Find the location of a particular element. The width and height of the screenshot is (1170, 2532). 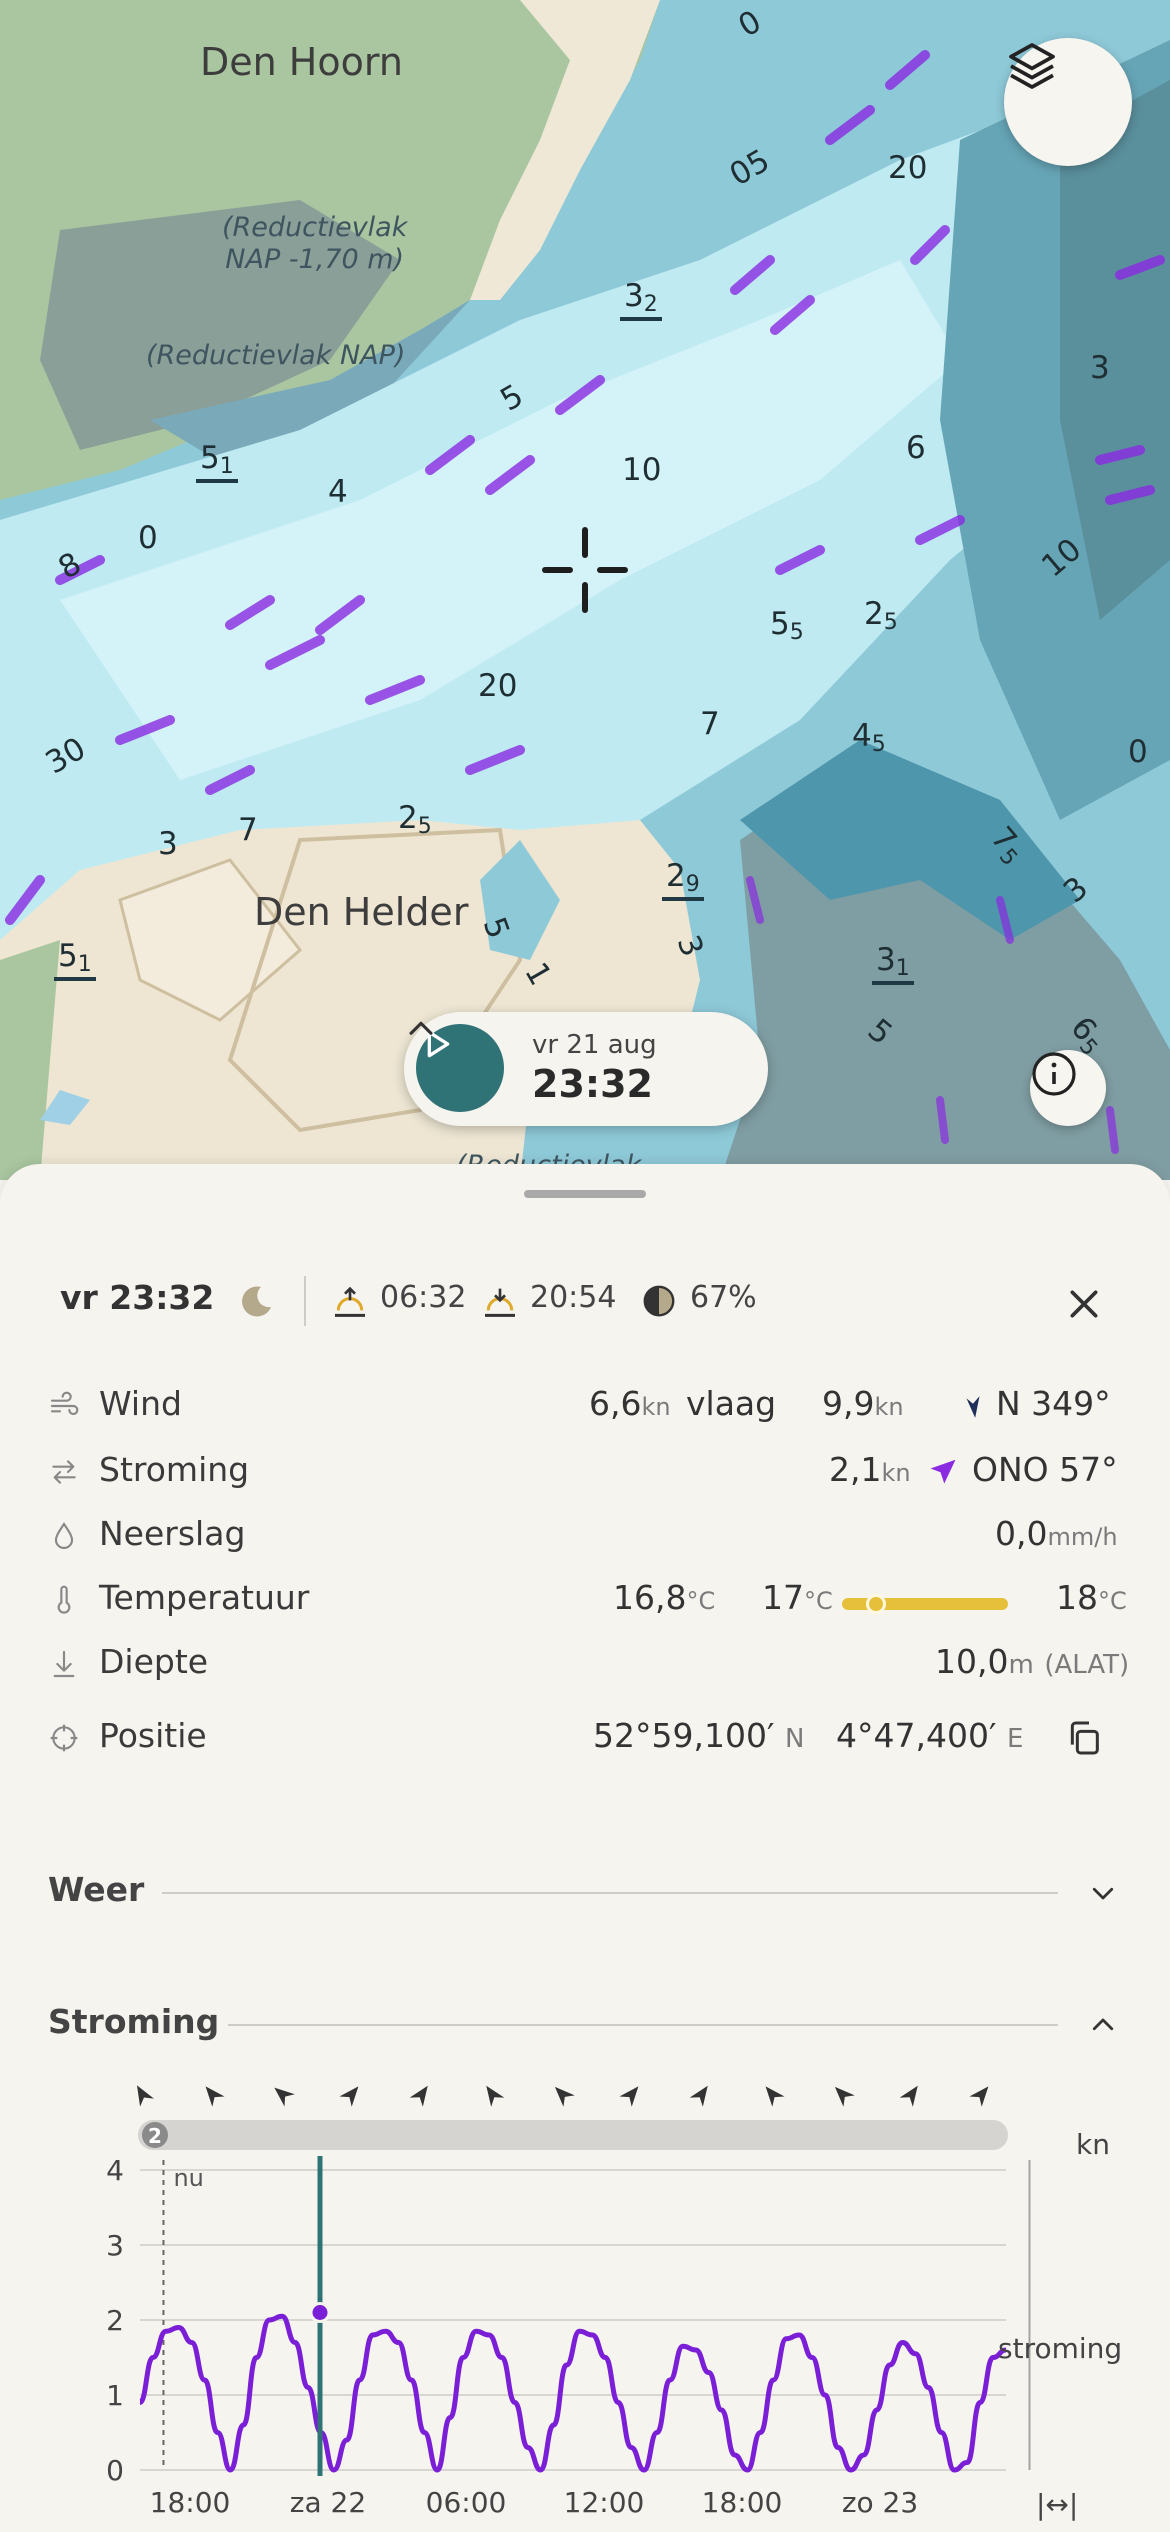

current-speed: 2,1kn is located at coordinates (870, 1469).